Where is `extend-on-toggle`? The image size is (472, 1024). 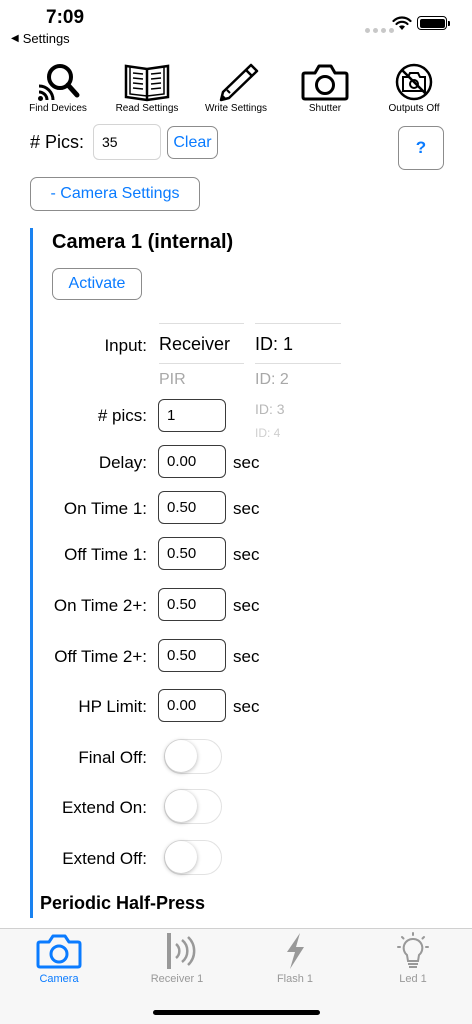 extend-on-toggle is located at coordinates (193, 806).